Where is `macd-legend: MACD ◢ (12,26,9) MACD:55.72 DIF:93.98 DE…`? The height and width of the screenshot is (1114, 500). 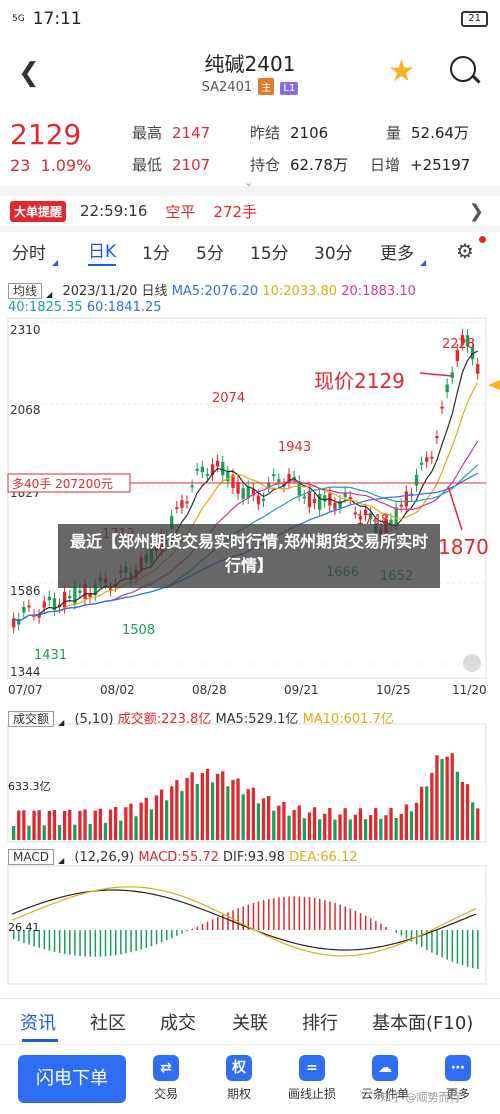
macd-legend: MACD ◢ (12,26,9) MACD:55.72 DIF:93.98 DE… is located at coordinates (250, 857).